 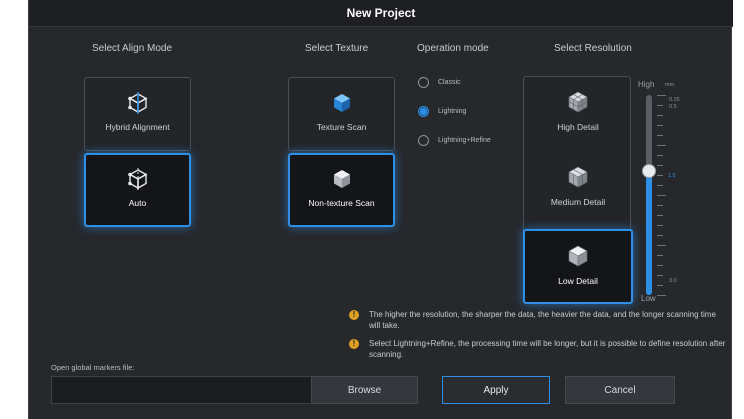 I want to click on texture-scan-label: Texture Scan, so click(x=341, y=127).